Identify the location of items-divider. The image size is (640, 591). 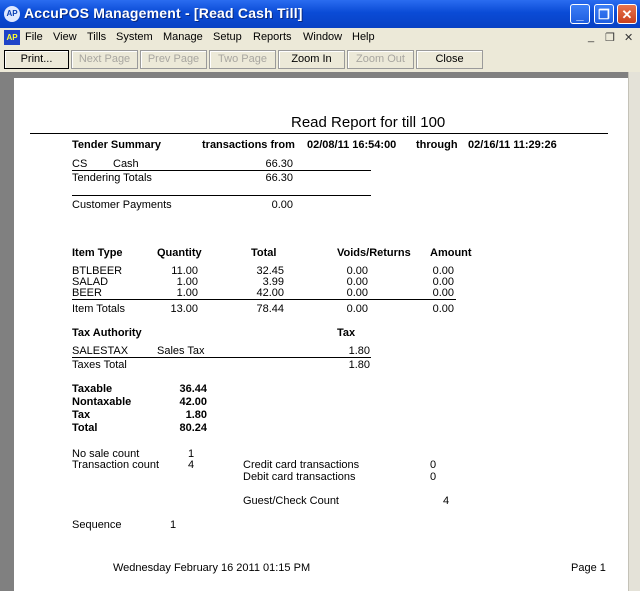
(264, 299).